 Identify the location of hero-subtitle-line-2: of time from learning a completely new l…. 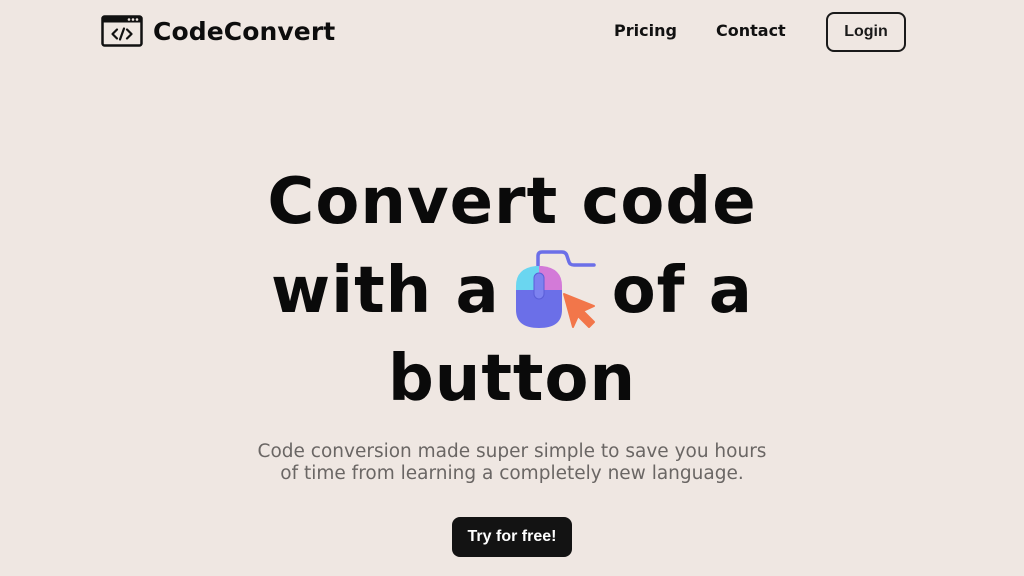
(512, 473).